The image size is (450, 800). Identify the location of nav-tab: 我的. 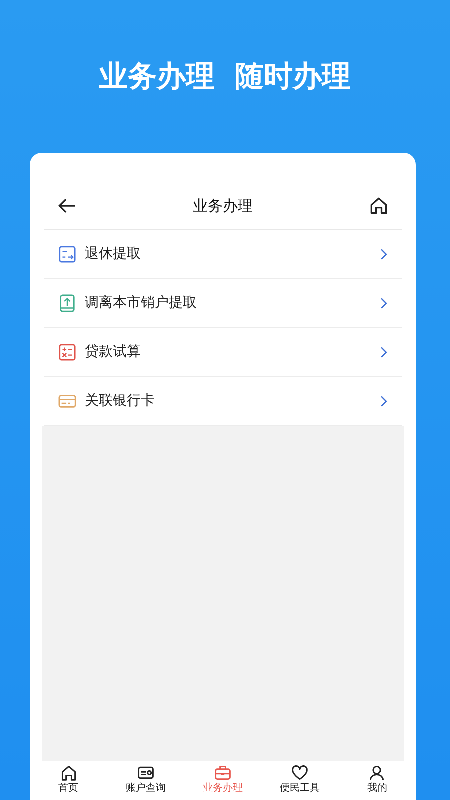
(377, 782).